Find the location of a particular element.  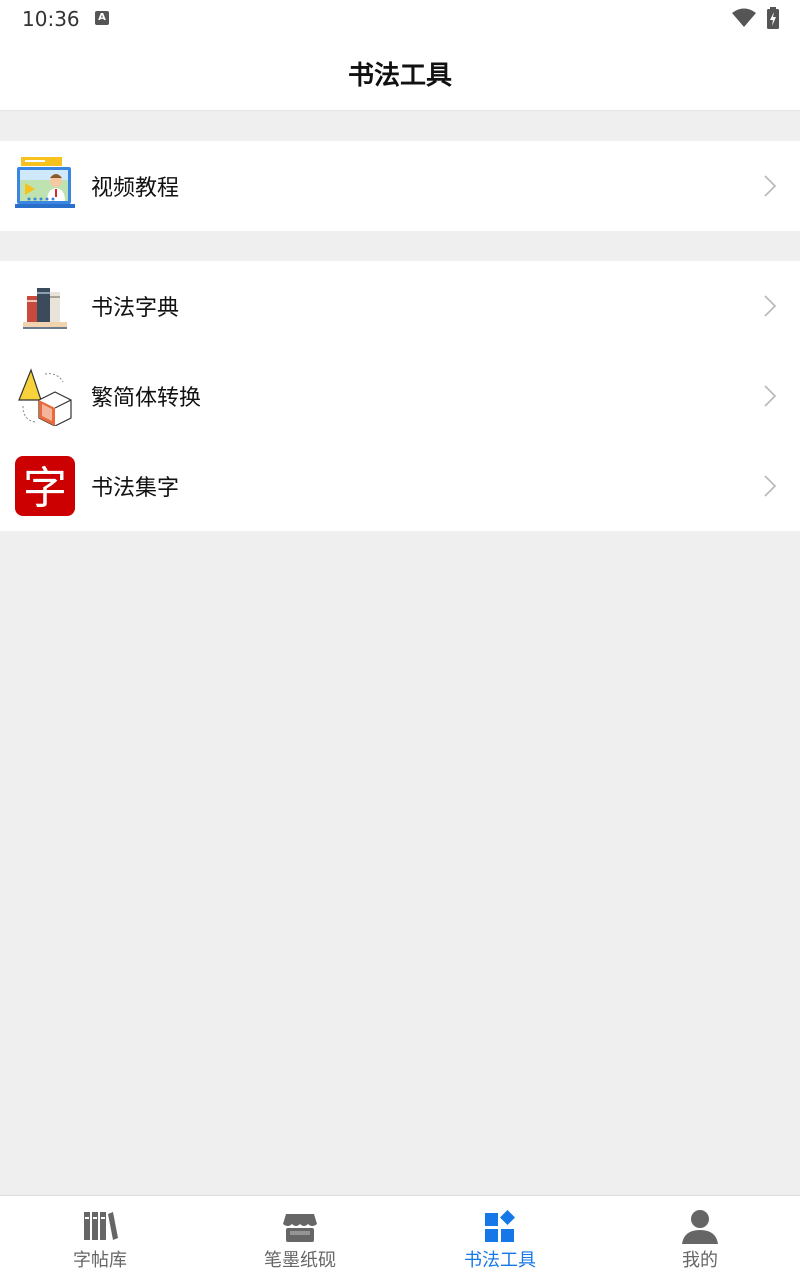

bookshelf-icon is located at coordinates (101, 1226).